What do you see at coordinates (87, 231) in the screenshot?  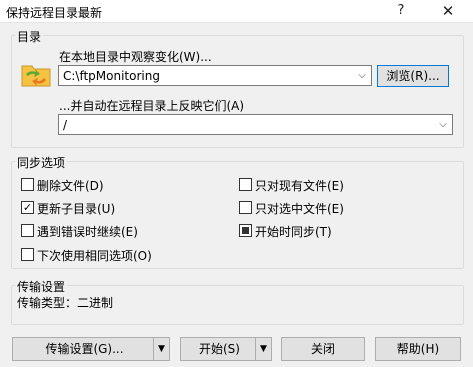 I see `continue-on-error-label: 遇到错误时继续(E)` at bounding box center [87, 231].